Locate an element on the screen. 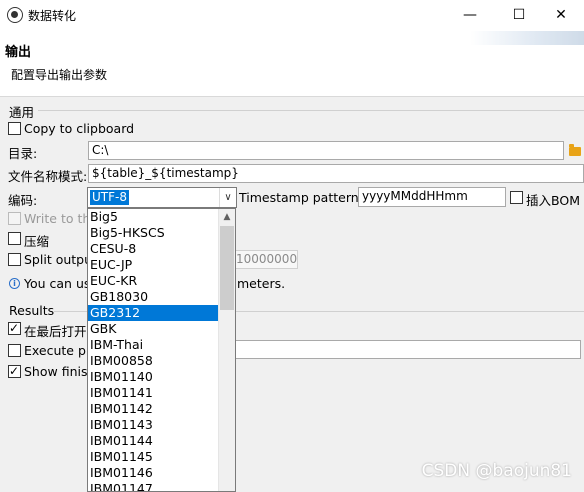  window-title: 数据转化 is located at coordinates (52, 16).